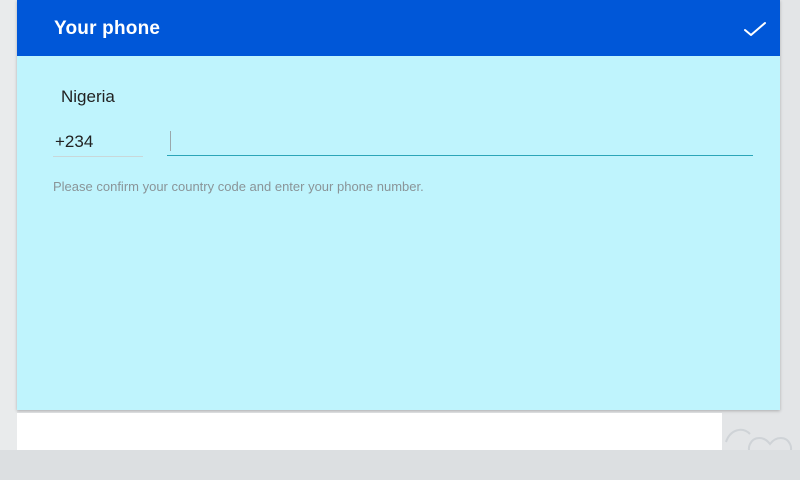 This screenshot has height=480, width=800. What do you see at coordinates (398, 28) in the screenshot?
I see `dialog-titlebar: Your phone` at bounding box center [398, 28].